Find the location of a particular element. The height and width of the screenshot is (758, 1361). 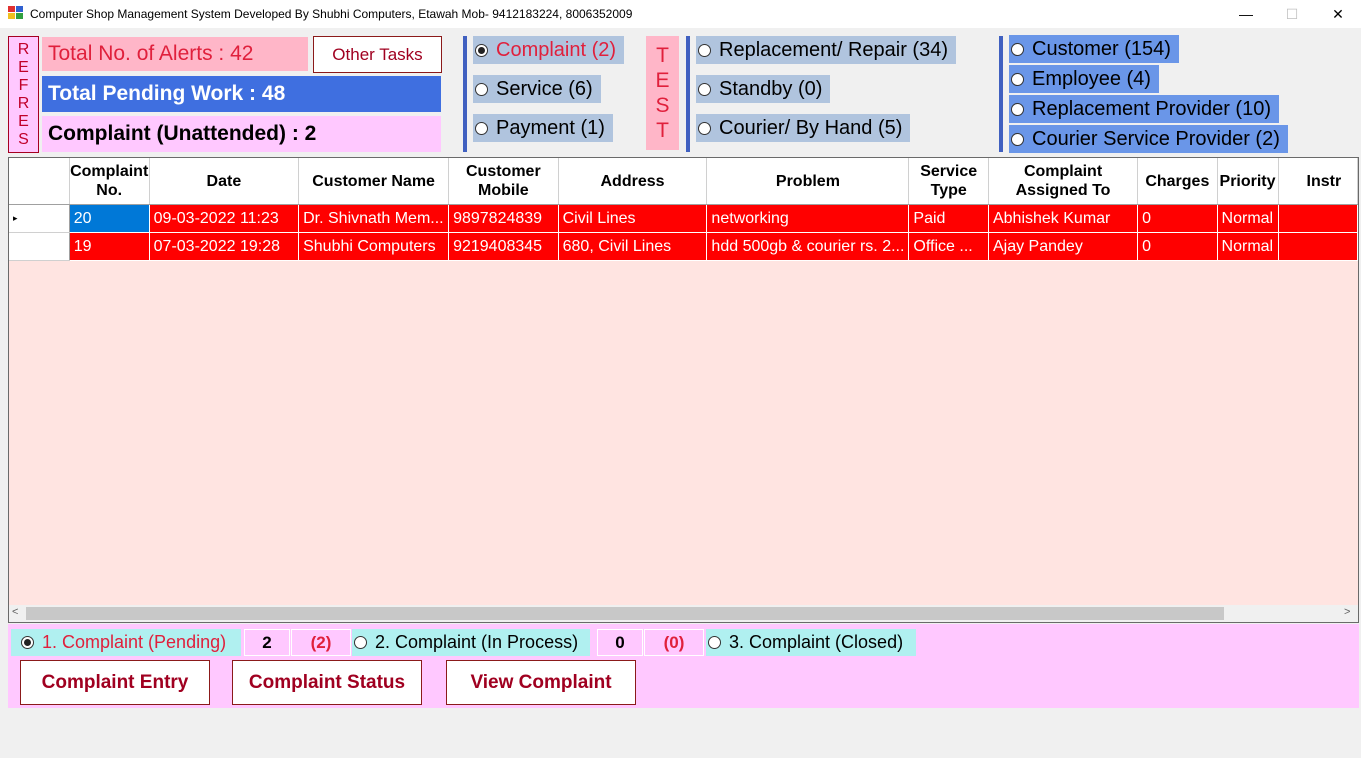

minimize-button: — is located at coordinates (1246, 14).